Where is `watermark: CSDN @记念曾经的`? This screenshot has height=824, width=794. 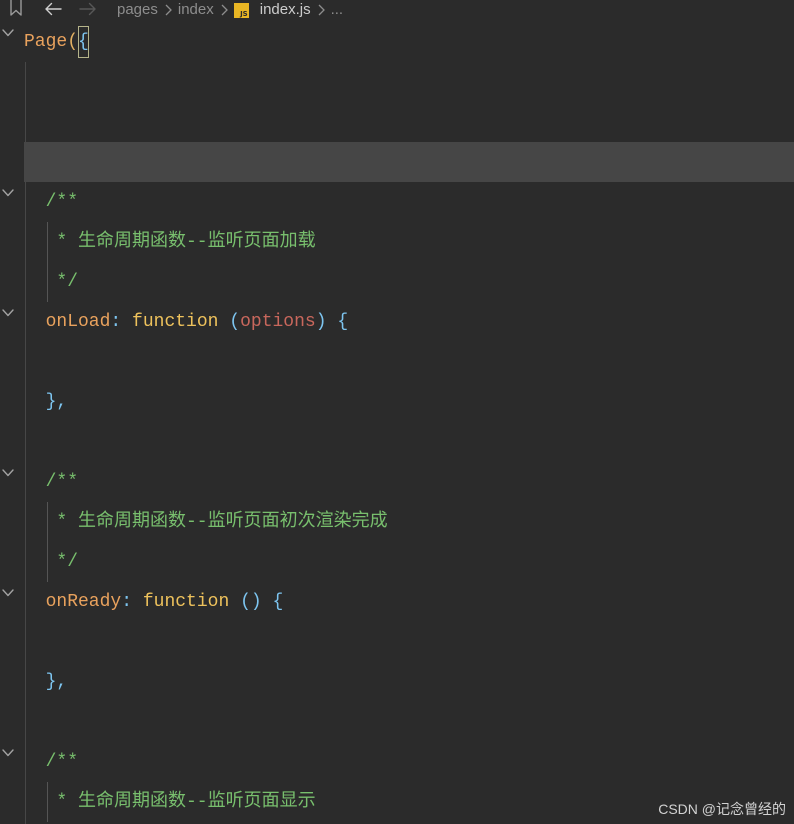 watermark: CSDN @记念曾经的 is located at coordinates (722, 809).